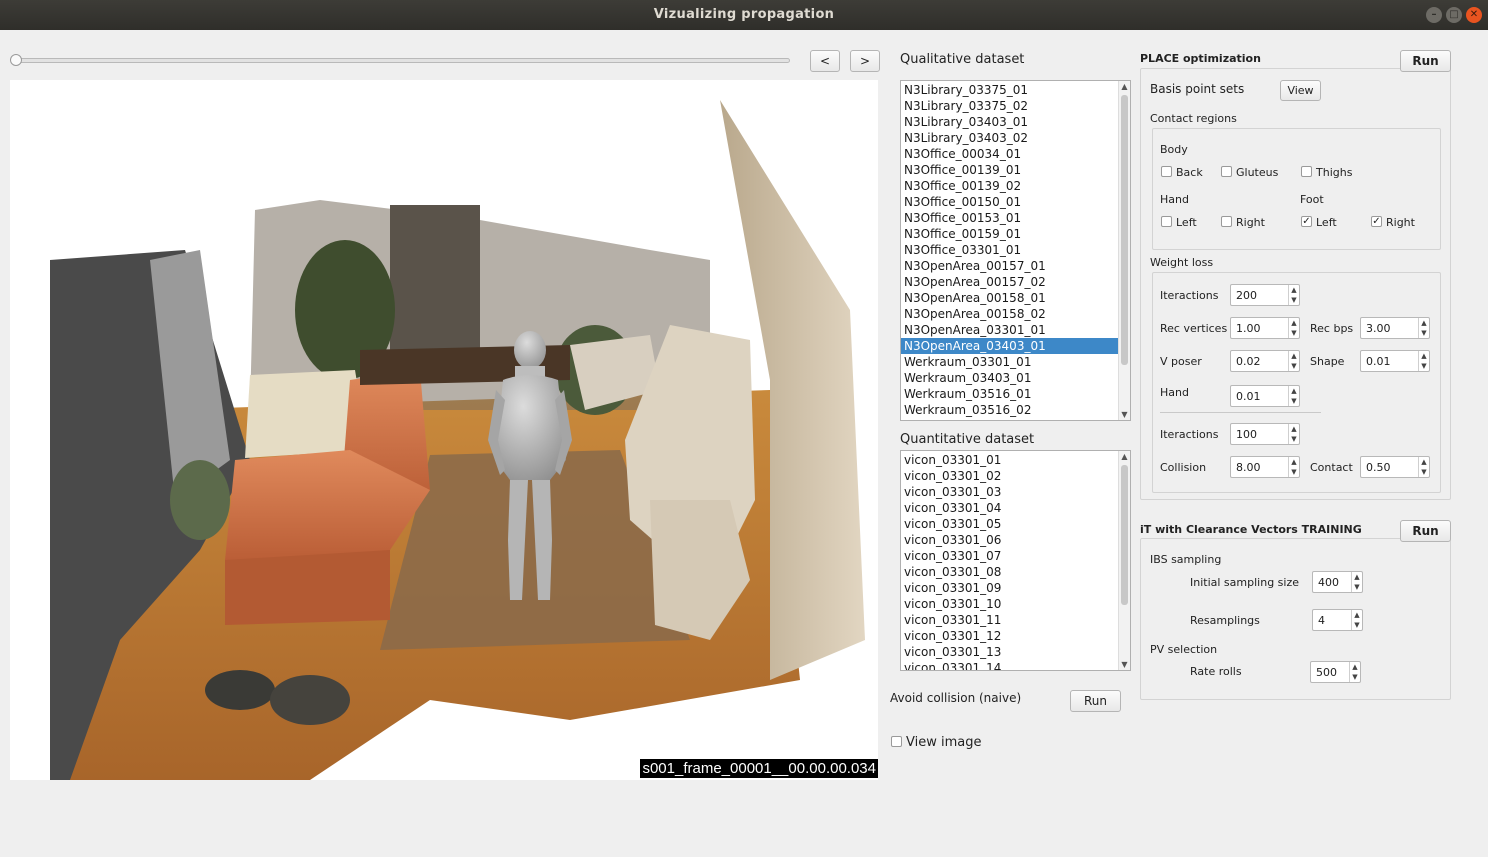 This screenshot has height=857, width=1488. I want to click on resamplings-label: Resamplings, so click(1225, 620).